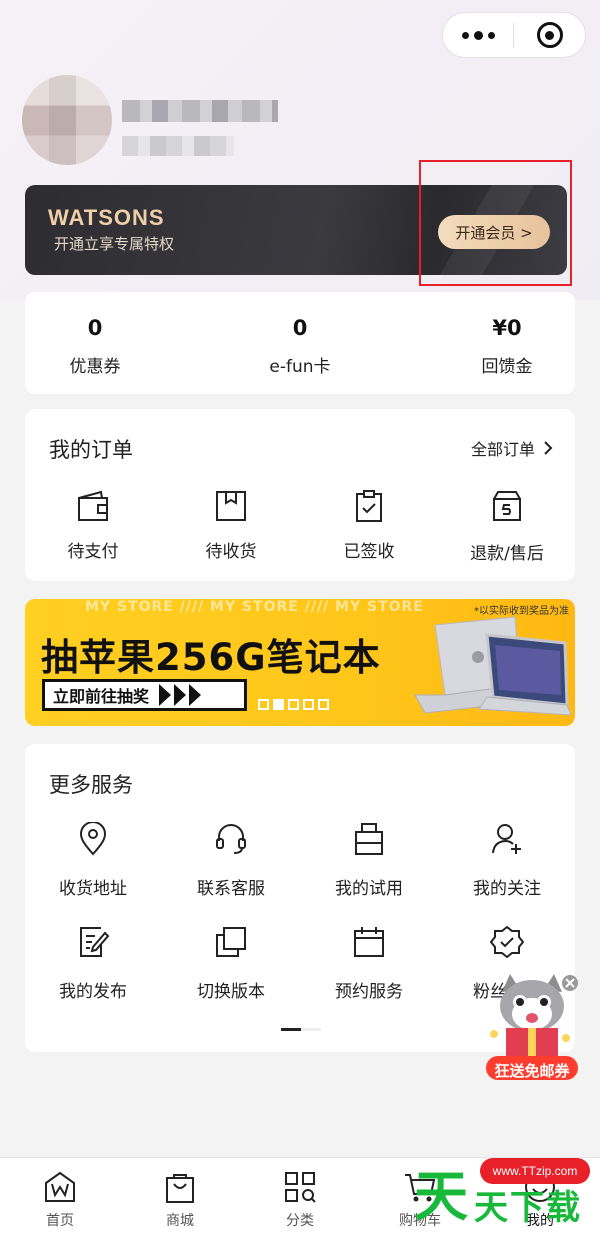 This screenshot has height=1242, width=600. Describe the element at coordinates (60, 1186) in the screenshot. I see `home-w-icon` at that location.